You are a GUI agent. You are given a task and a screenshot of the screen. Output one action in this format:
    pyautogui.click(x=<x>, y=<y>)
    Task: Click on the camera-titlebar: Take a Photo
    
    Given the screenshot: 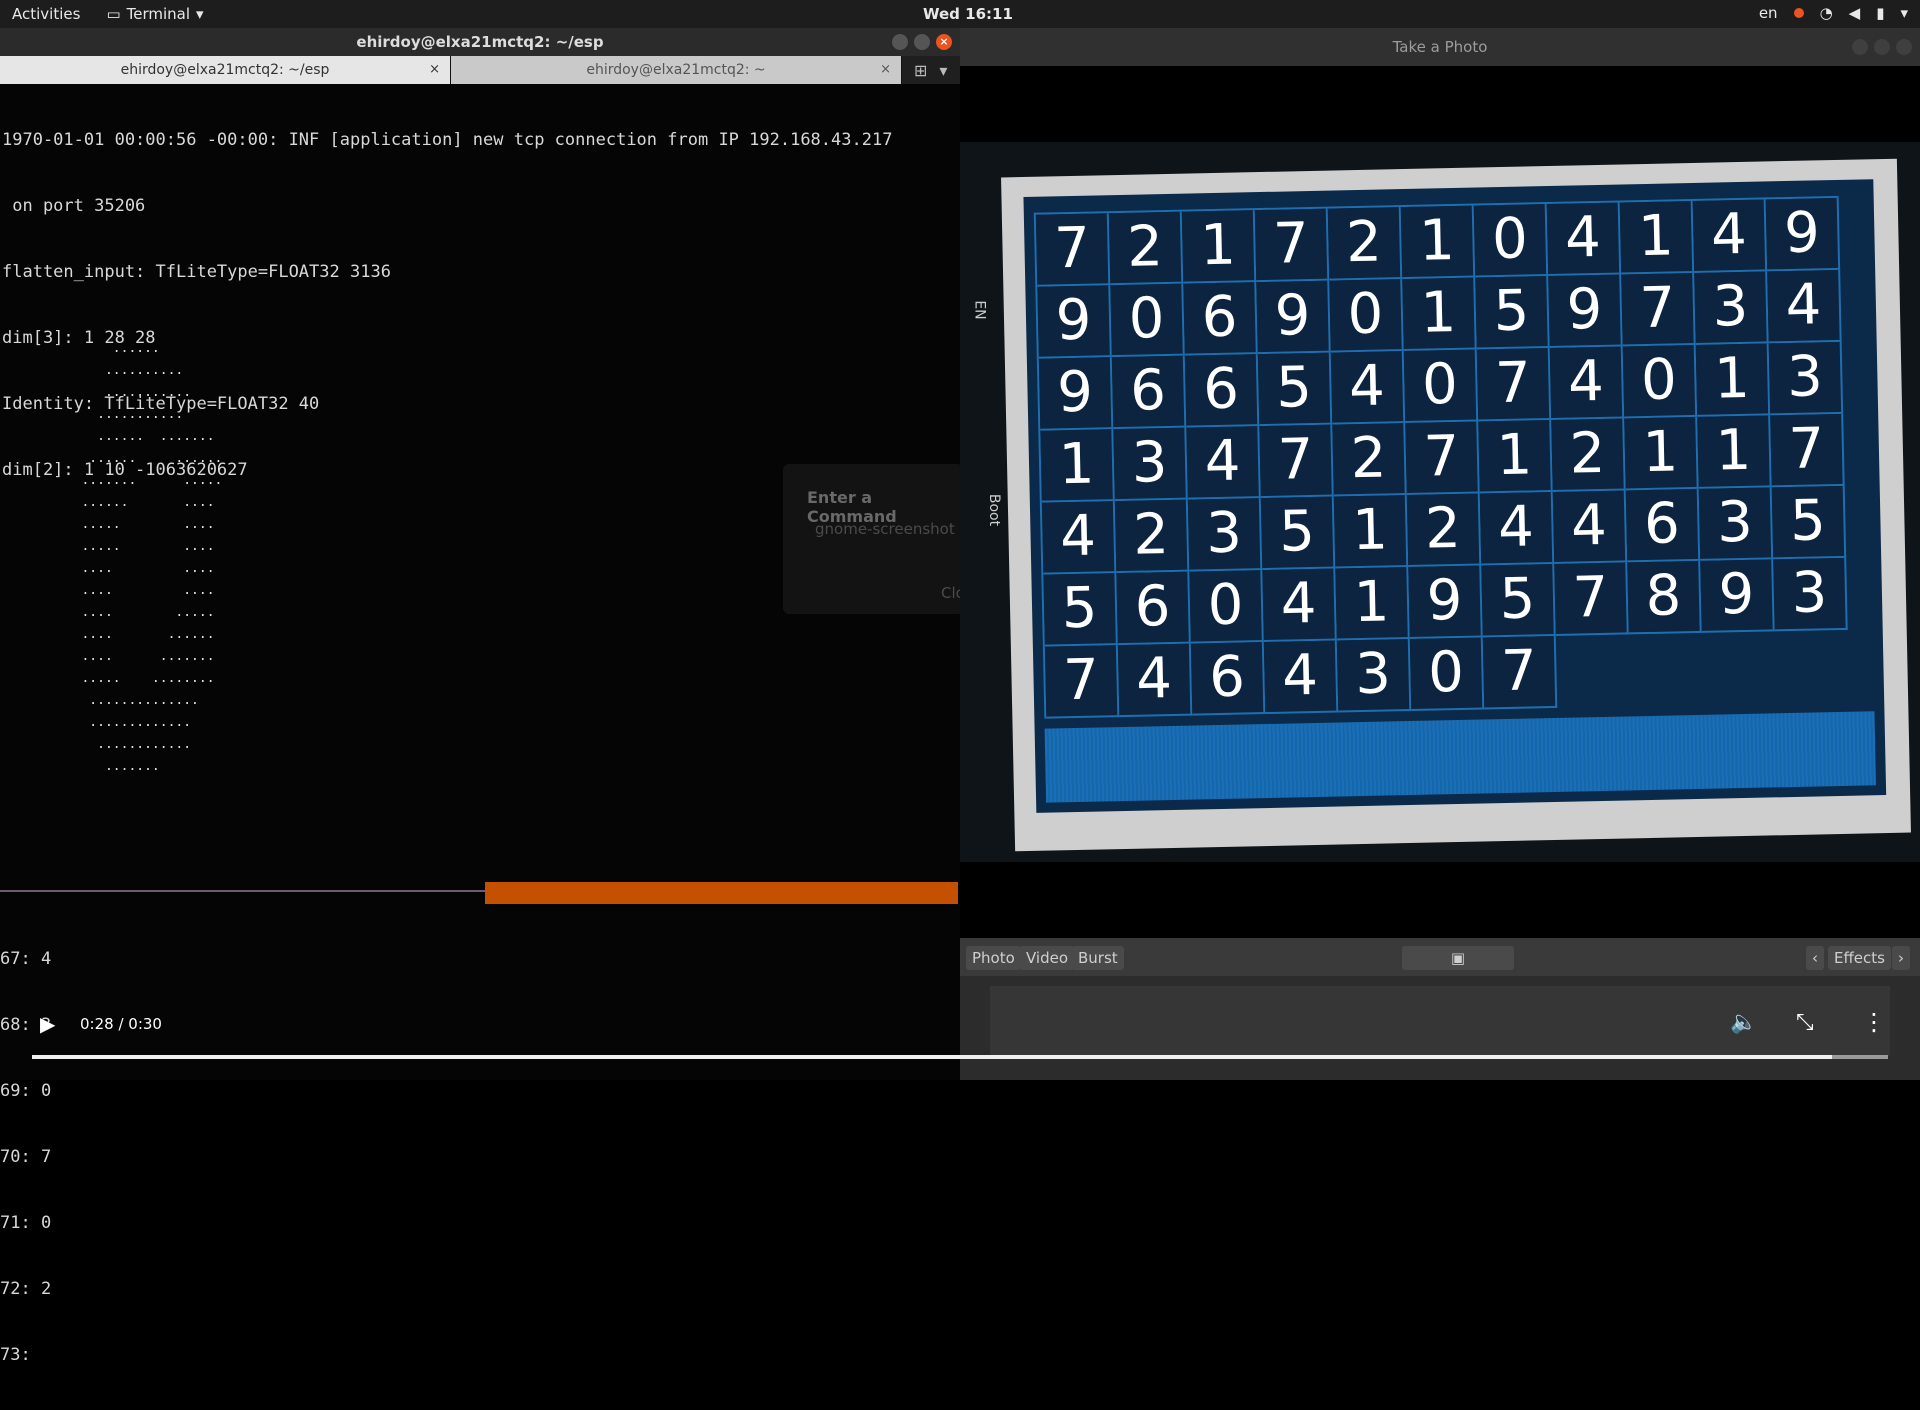 What is the action you would take?
    pyautogui.click(x=1440, y=47)
    